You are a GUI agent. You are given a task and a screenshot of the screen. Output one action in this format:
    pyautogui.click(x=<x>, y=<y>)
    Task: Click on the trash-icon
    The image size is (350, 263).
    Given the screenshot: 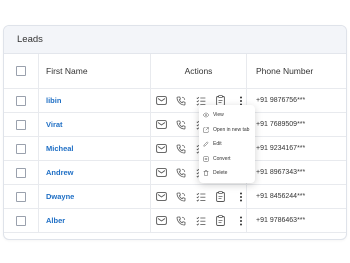 What is the action you would take?
    pyautogui.click(x=206, y=173)
    